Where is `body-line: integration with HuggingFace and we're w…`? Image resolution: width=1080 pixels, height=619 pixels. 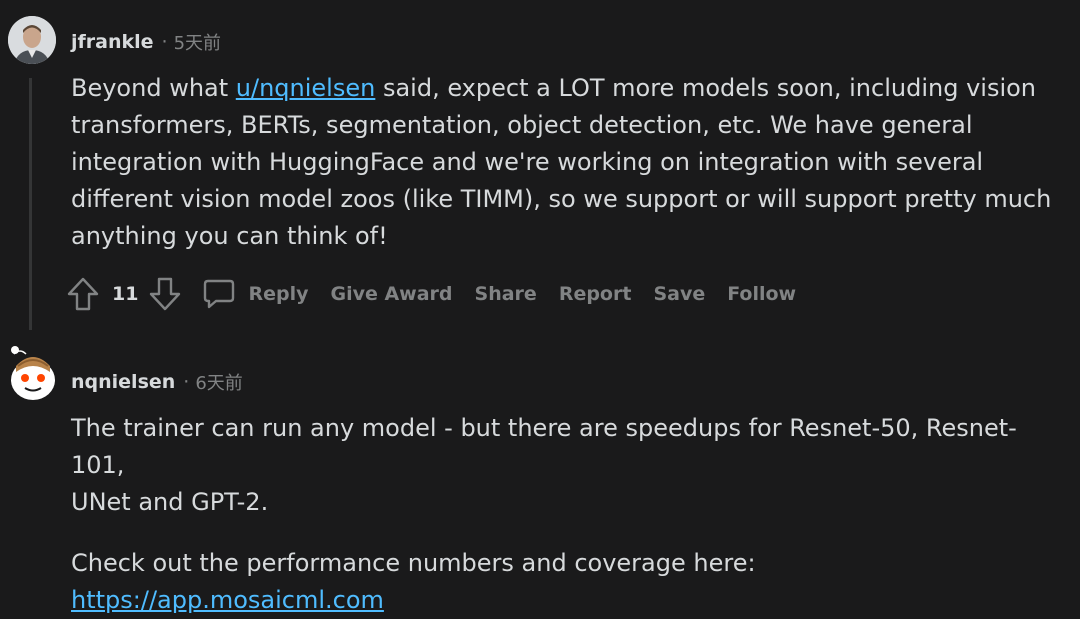 body-line: integration with HuggingFace and we're w… is located at coordinates (527, 162).